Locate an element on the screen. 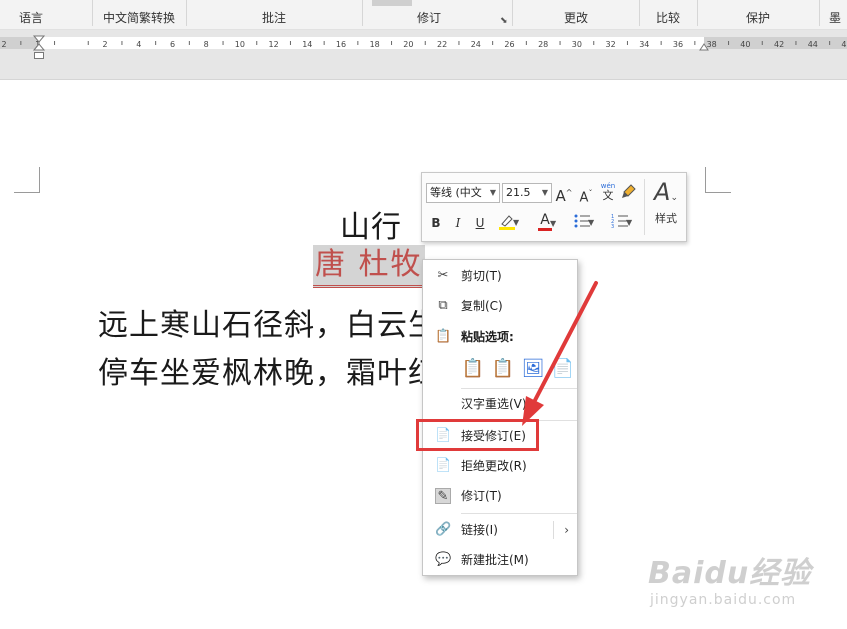  menu-item-label: 链接(I) is located at coordinates (479, 530).